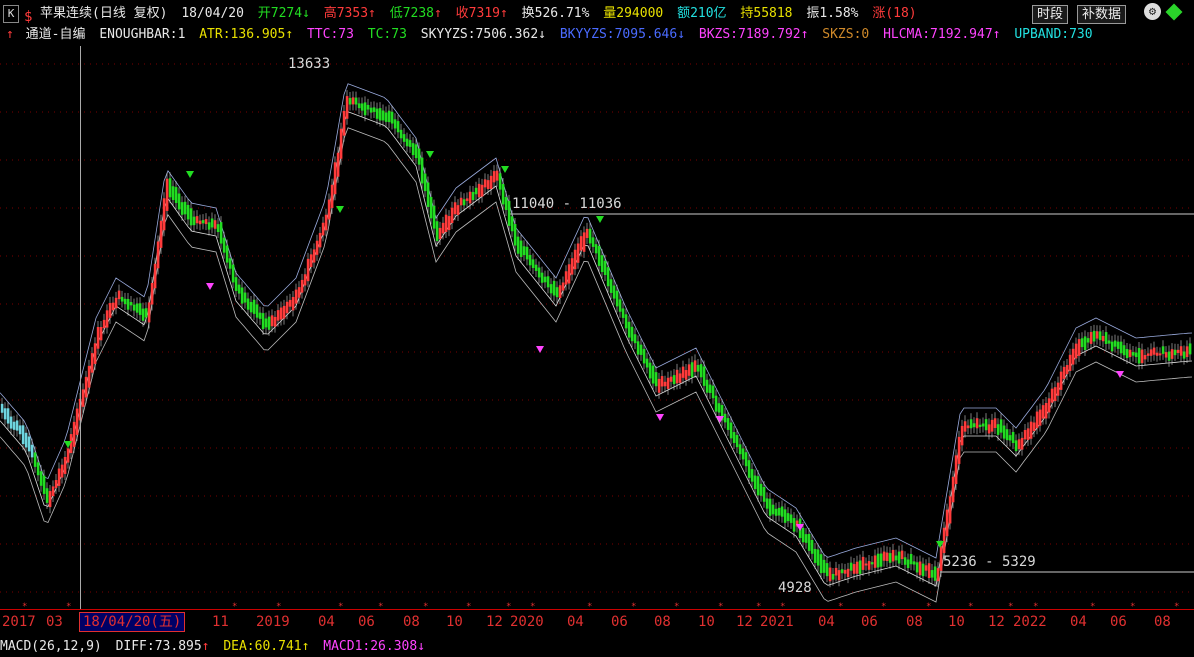 The image size is (1194, 657). Describe the element at coordinates (421, 646) in the screenshot. I see `macd1-arrow-icon: ↓` at that location.